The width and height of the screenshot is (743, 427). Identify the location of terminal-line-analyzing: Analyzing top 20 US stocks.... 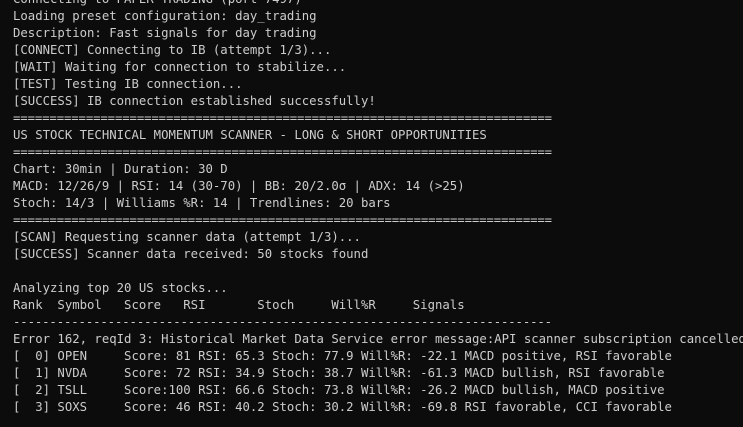
(120, 288).